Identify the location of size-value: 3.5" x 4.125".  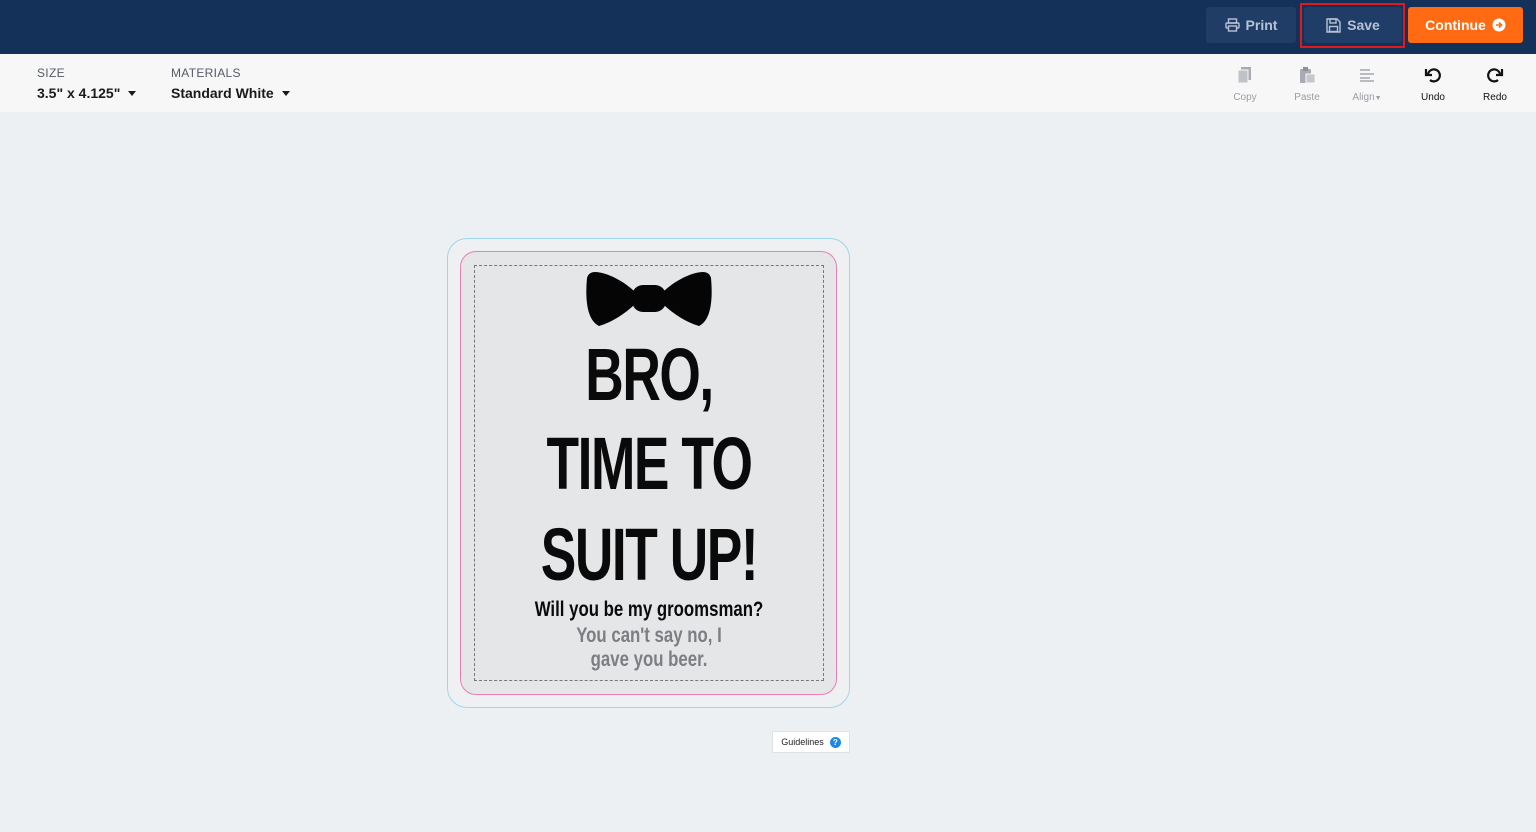
(79, 93).